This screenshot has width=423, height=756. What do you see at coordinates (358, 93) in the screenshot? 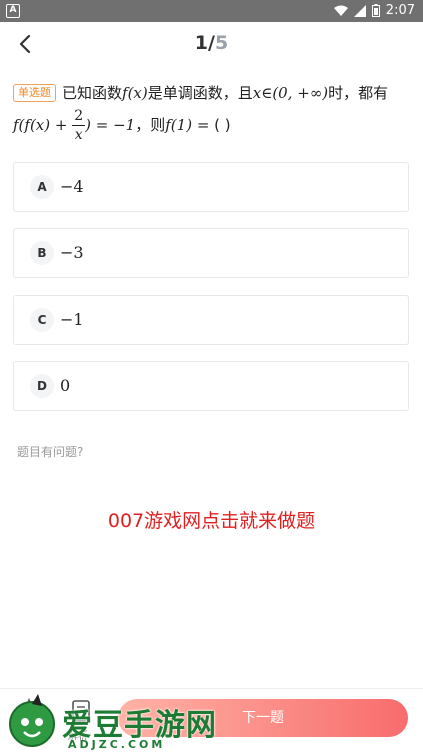
I see `question-part-3: 时，都有` at bounding box center [358, 93].